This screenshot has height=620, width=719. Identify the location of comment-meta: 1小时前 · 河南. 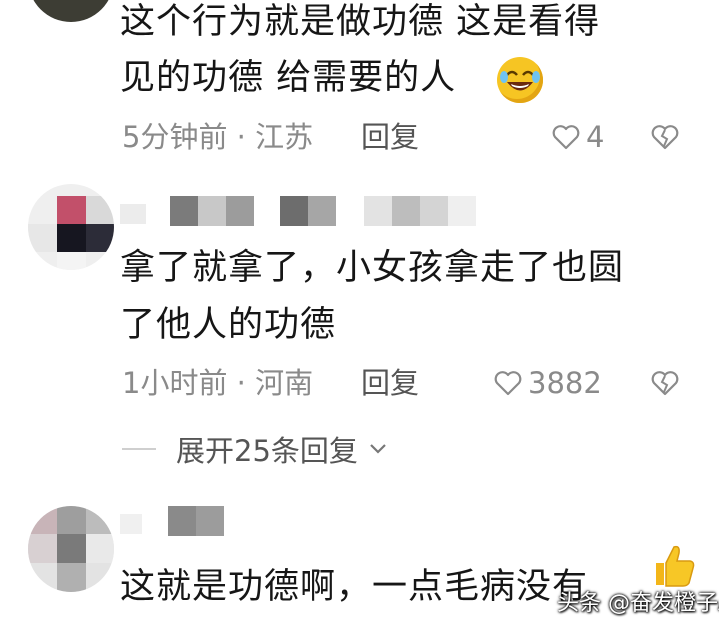
(217, 383).